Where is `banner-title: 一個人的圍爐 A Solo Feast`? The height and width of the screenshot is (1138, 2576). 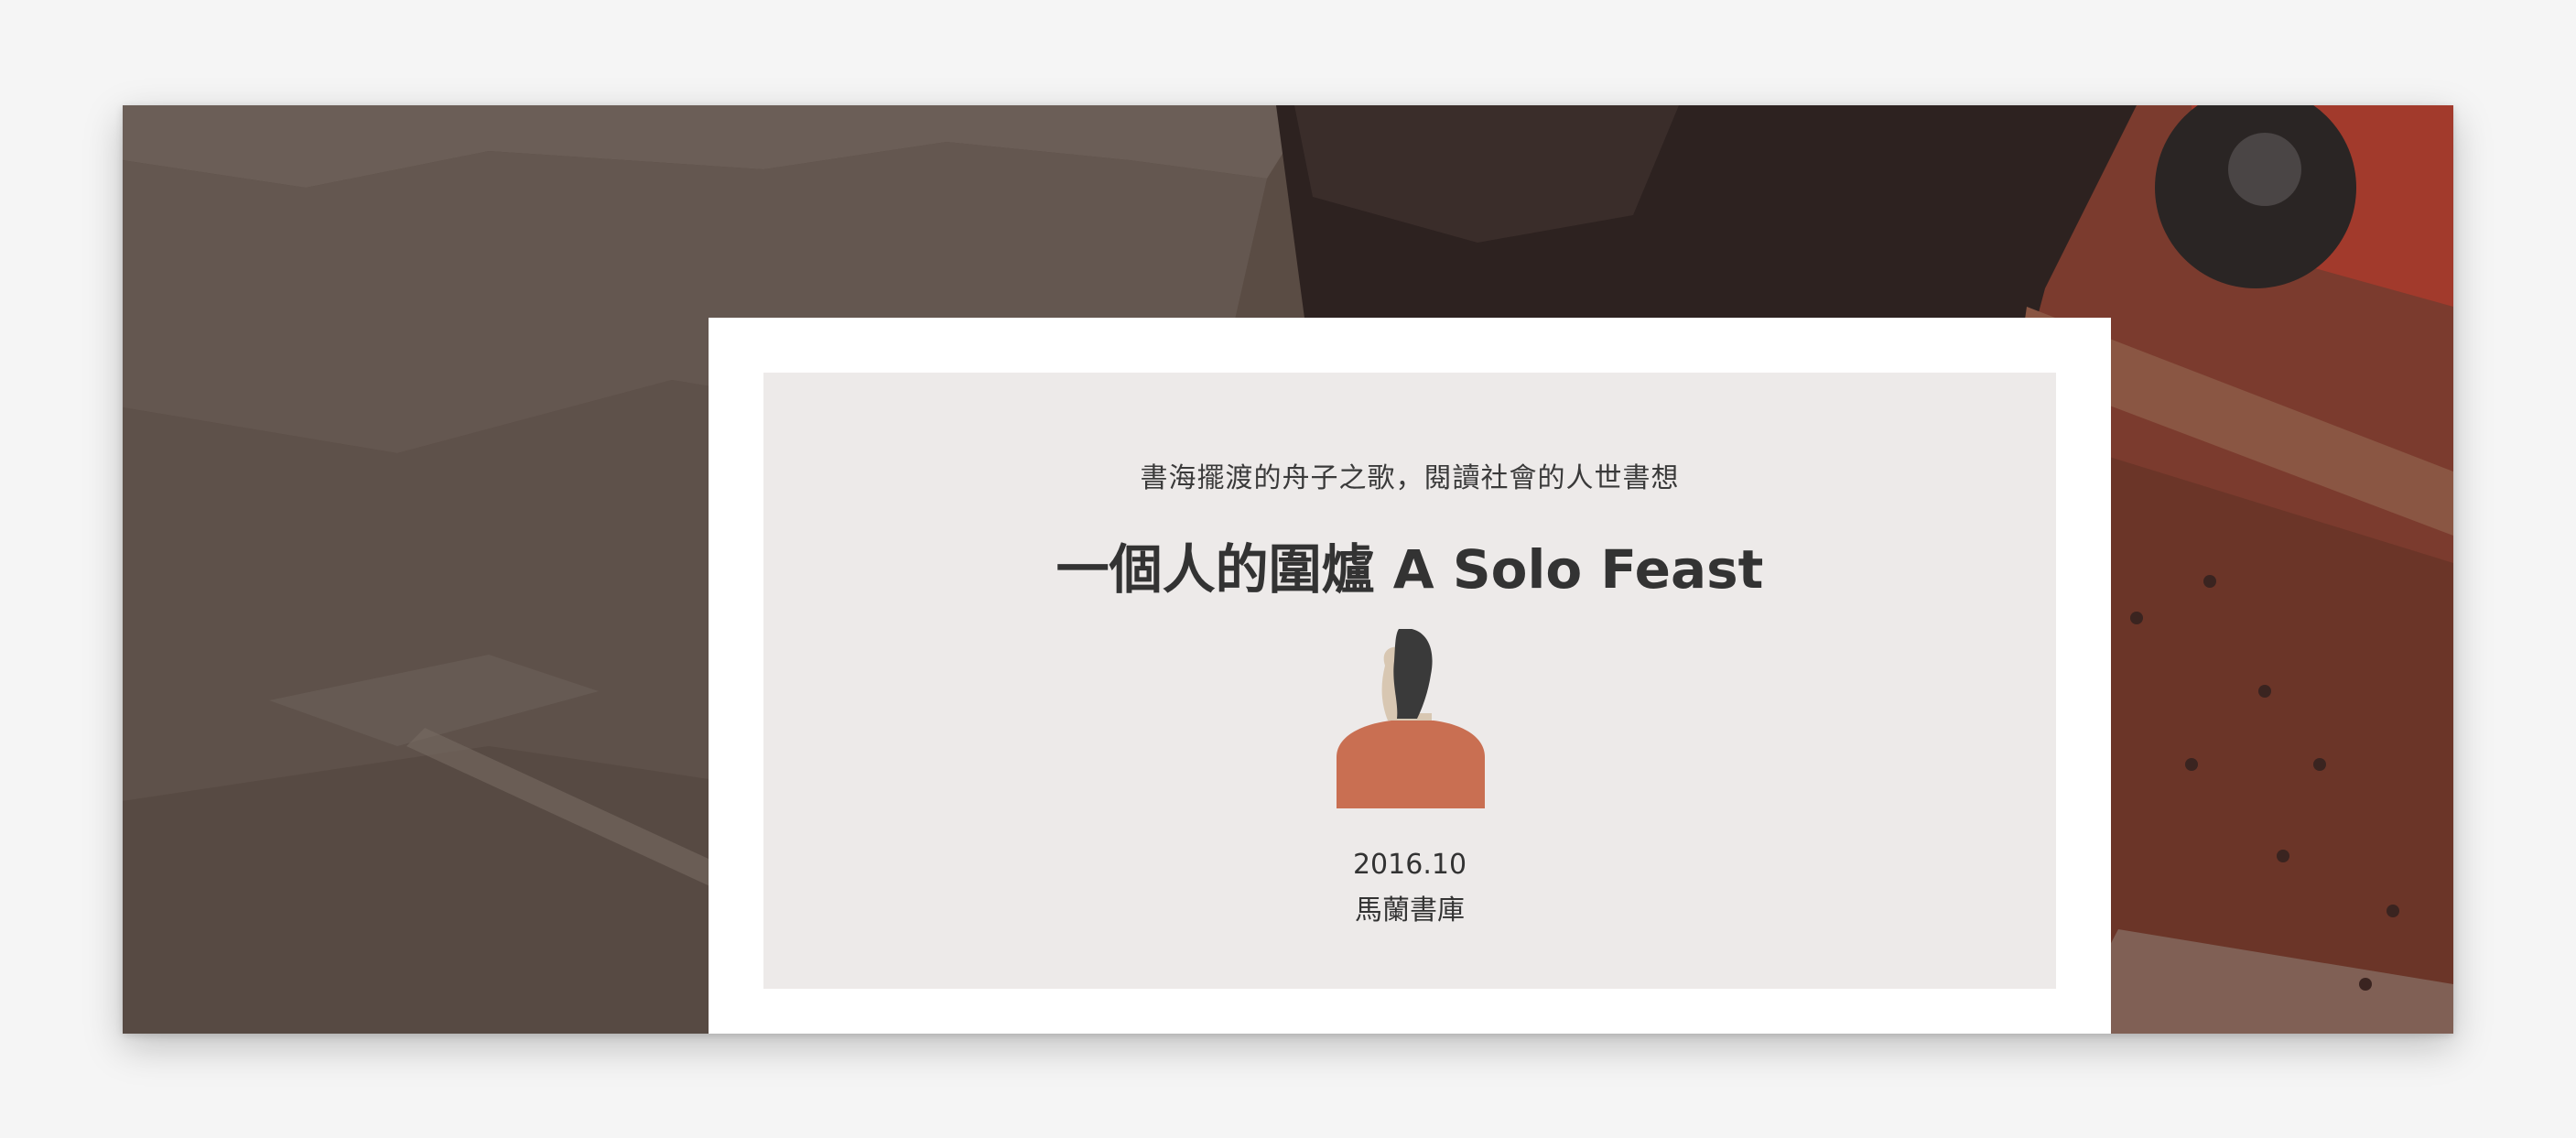 banner-title: 一個人的圍爐 A Solo Feast is located at coordinates (1410, 570).